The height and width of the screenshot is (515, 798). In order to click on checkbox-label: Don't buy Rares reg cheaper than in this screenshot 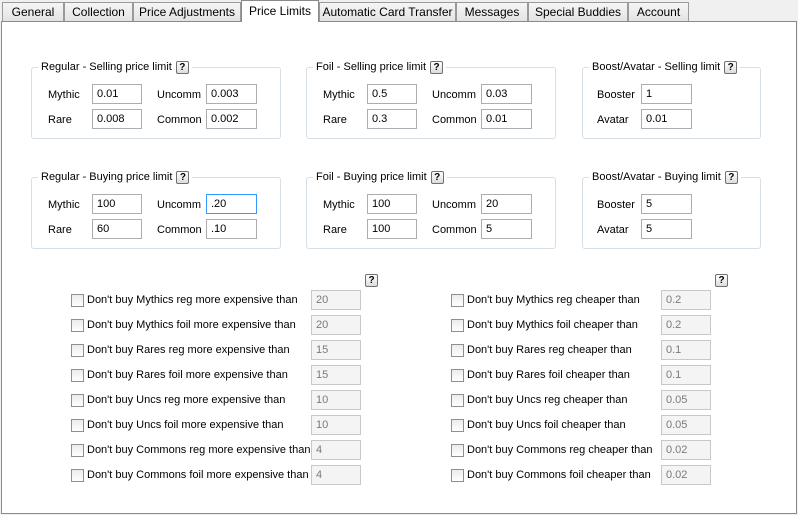, I will do `click(549, 350)`.